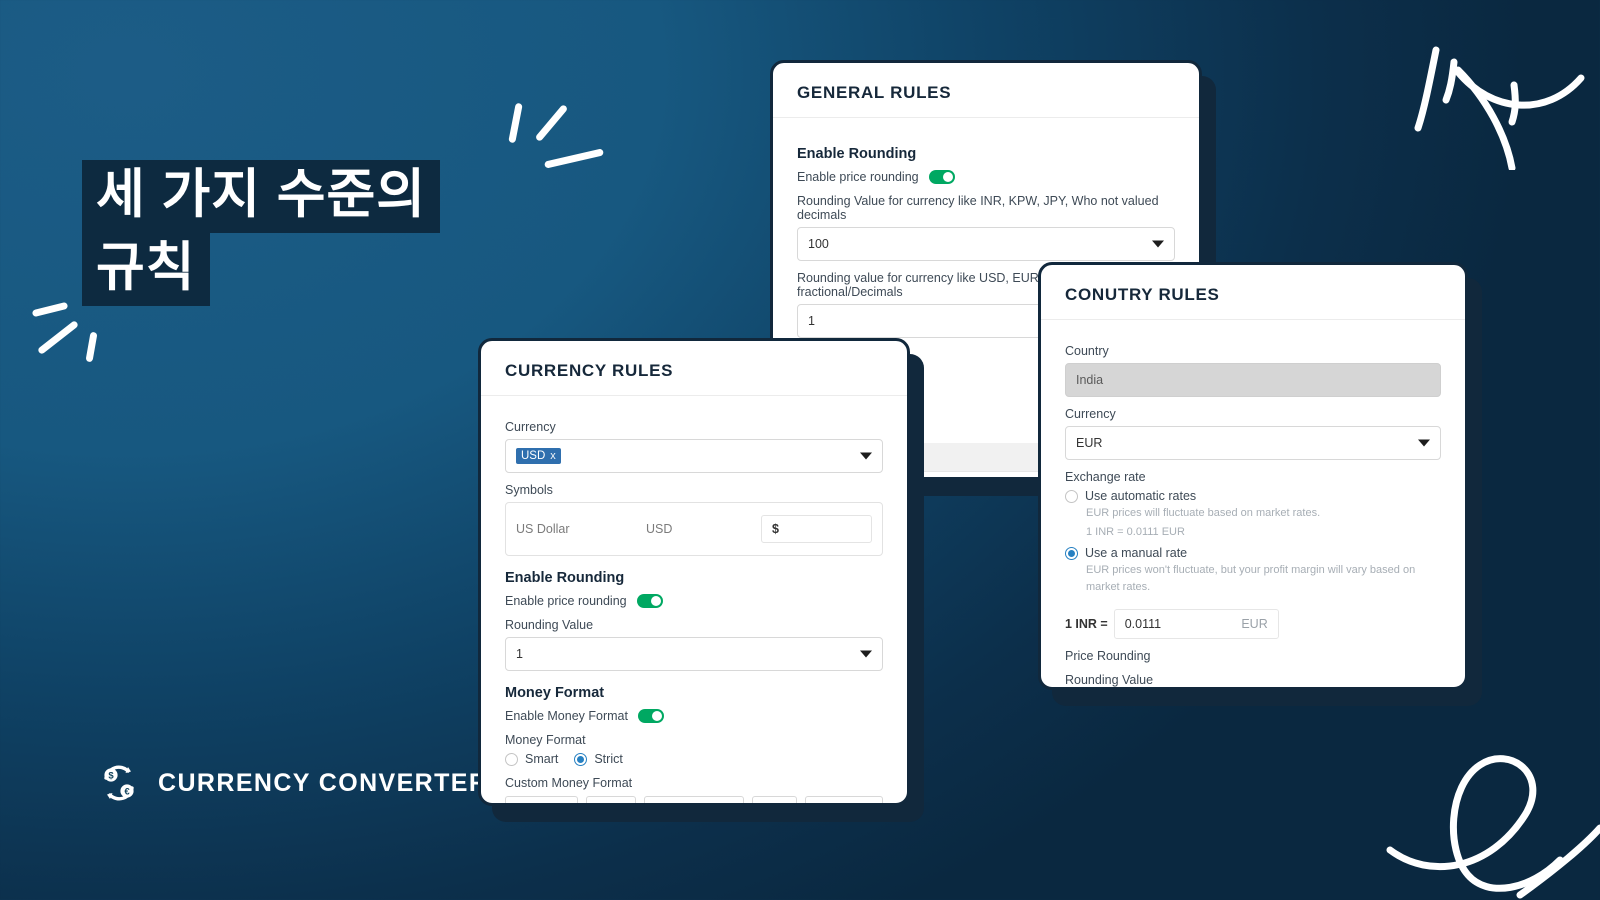 Image resolution: width=1600 pixels, height=900 pixels. I want to click on country-rounding-value-label: Rounding Value, so click(1109, 680).